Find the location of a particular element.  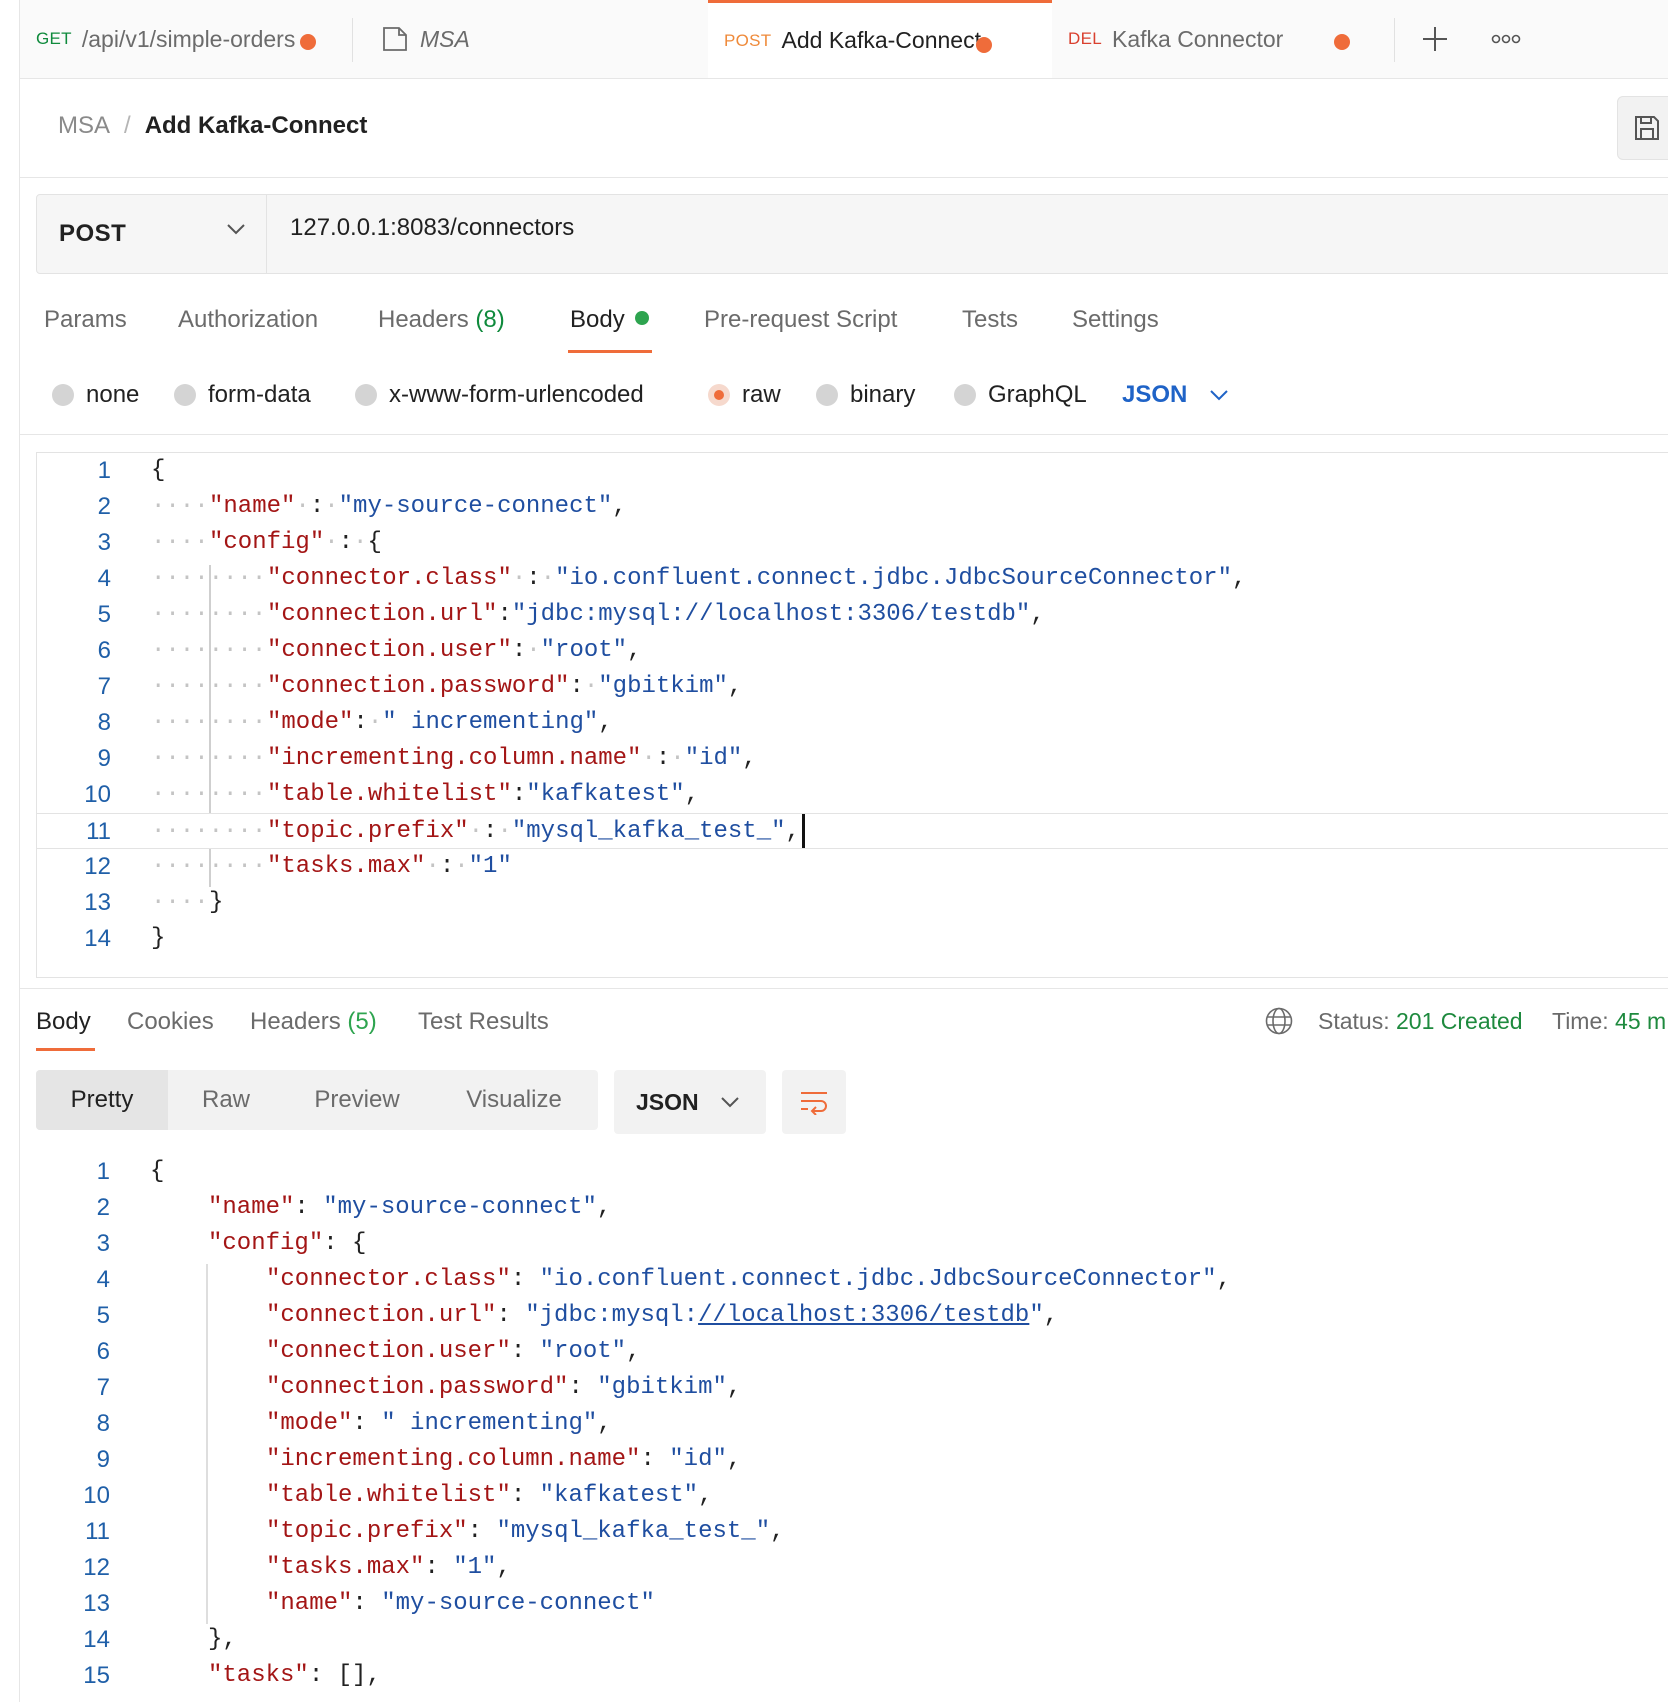

view-pretty-button: Pretty is located at coordinates (102, 1100).